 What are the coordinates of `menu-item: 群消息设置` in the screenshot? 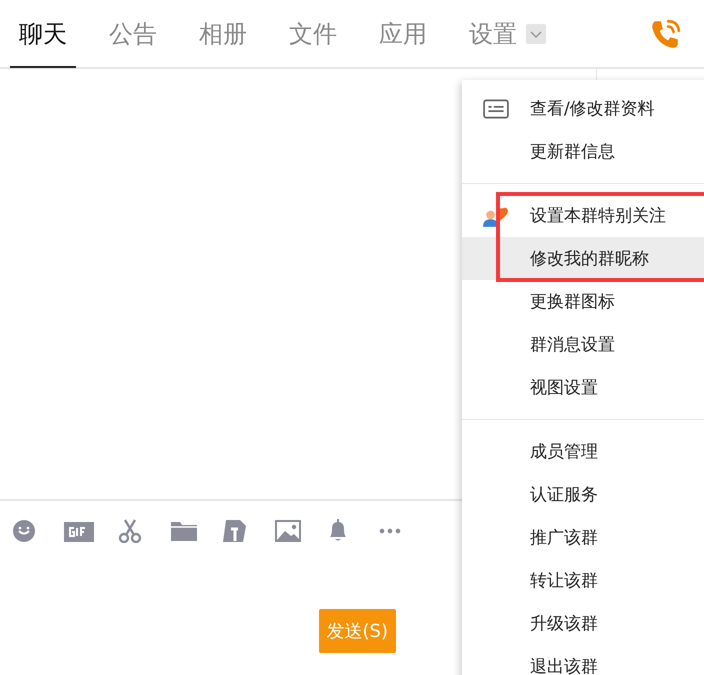 It's located at (583, 344).